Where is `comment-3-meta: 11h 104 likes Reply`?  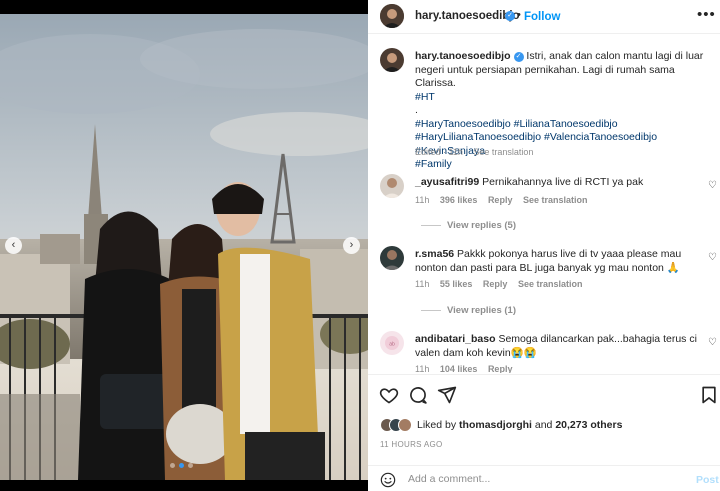 comment-3-meta: 11h 104 likes Reply is located at coordinates (467, 368).